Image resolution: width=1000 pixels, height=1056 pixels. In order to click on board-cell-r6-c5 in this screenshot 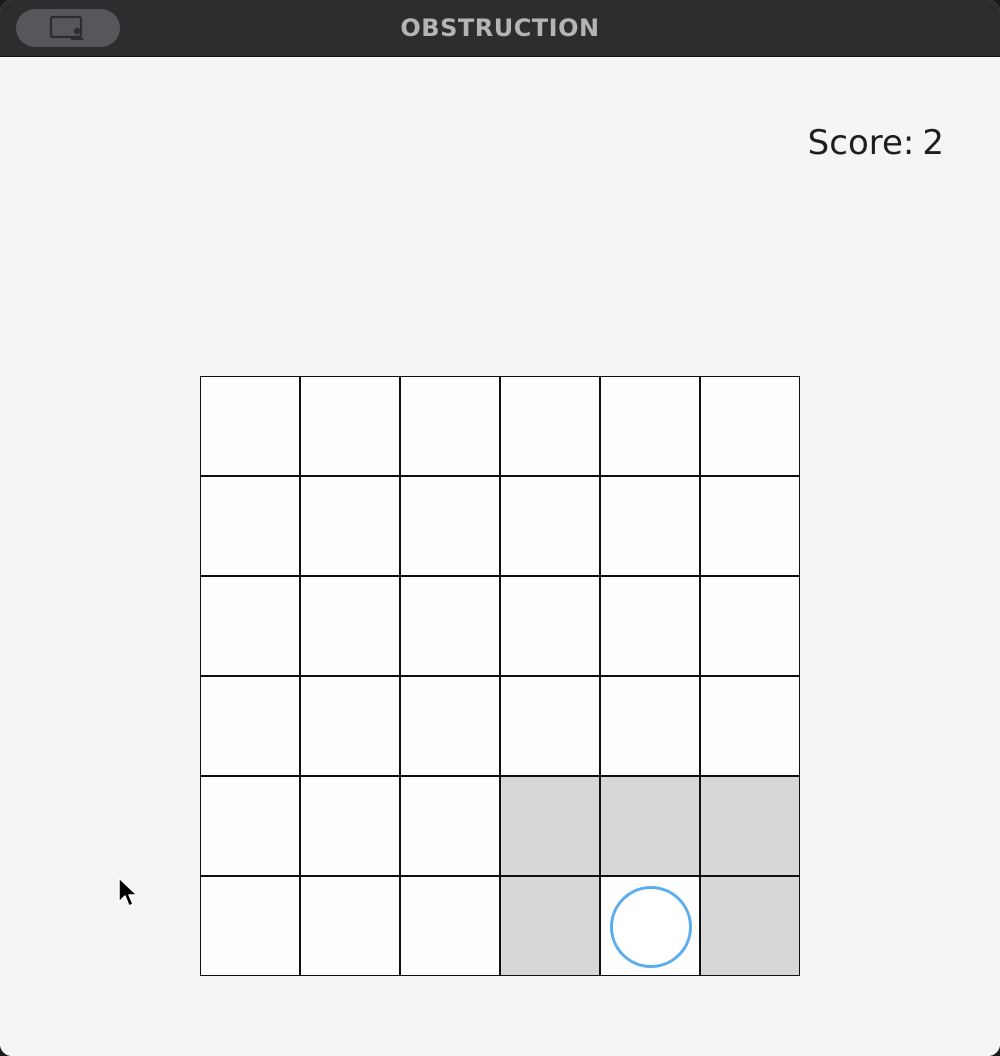, I will do `click(650, 926)`.